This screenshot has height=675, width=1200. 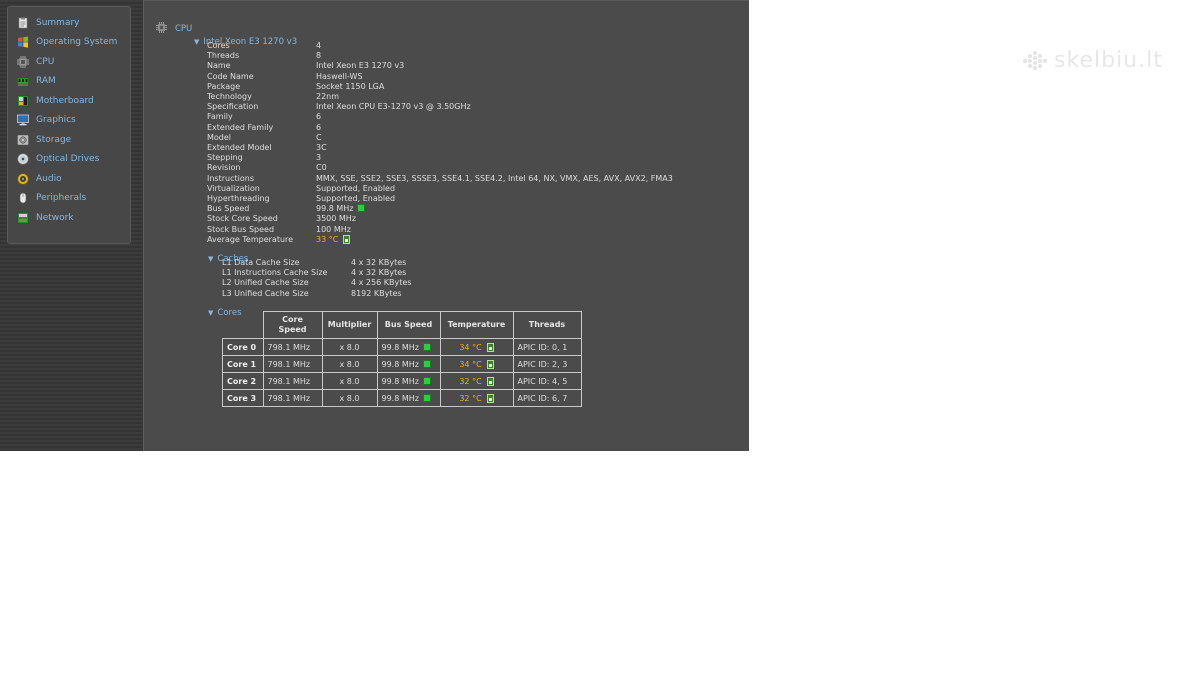 What do you see at coordinates (289, 398) in the screenshot?
I see `core-speed-cell-text: 798.1 MHz` at bounding box center [289, 398].